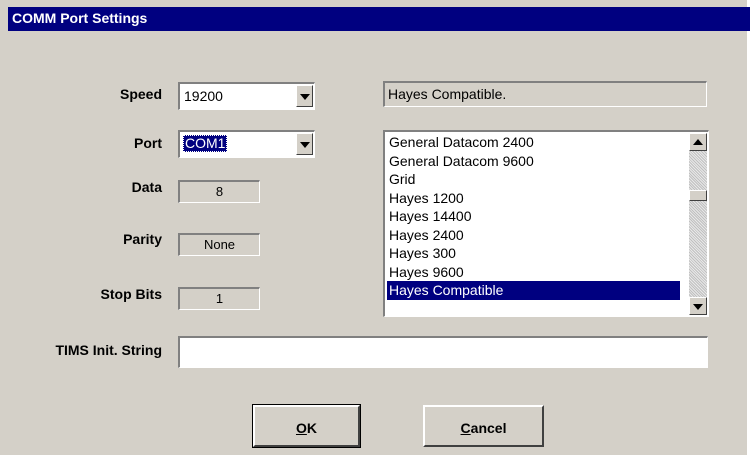  Describe the element at coordinates (203, 96) in the screenshot. I see `speed-value: 19200` at that location.